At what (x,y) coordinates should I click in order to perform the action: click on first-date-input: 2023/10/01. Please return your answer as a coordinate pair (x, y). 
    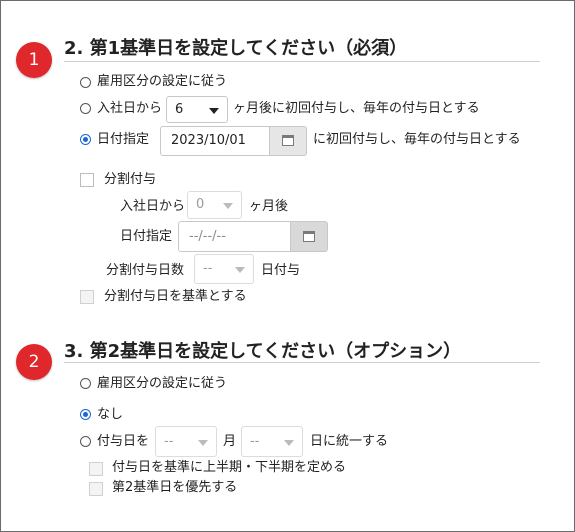
    Looking at the image, I should click on (215, 141).